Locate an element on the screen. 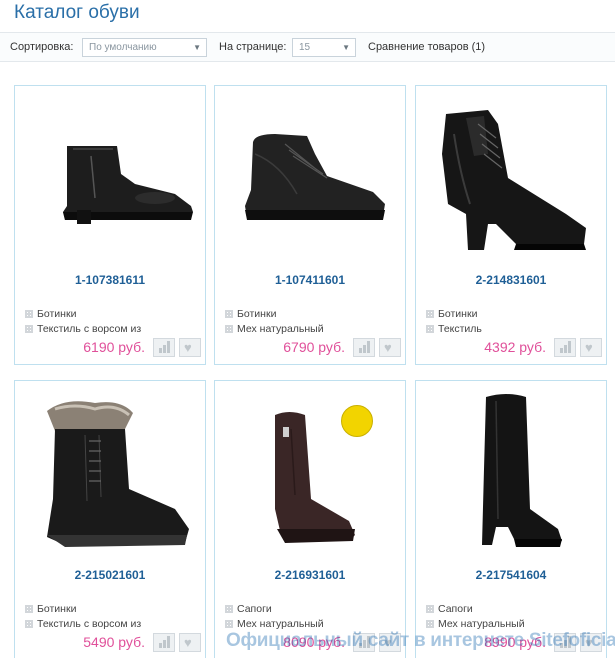 This screenshot has height=658, width=615. product-price: 4392 руб. is located at coordinates (515, 347).